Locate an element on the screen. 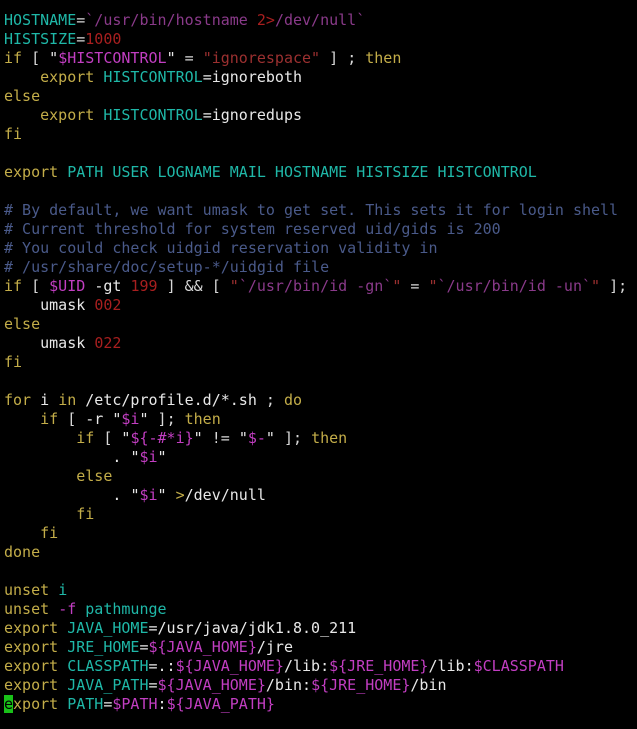  terminal-token: -r is located at coordinates (94, 419).